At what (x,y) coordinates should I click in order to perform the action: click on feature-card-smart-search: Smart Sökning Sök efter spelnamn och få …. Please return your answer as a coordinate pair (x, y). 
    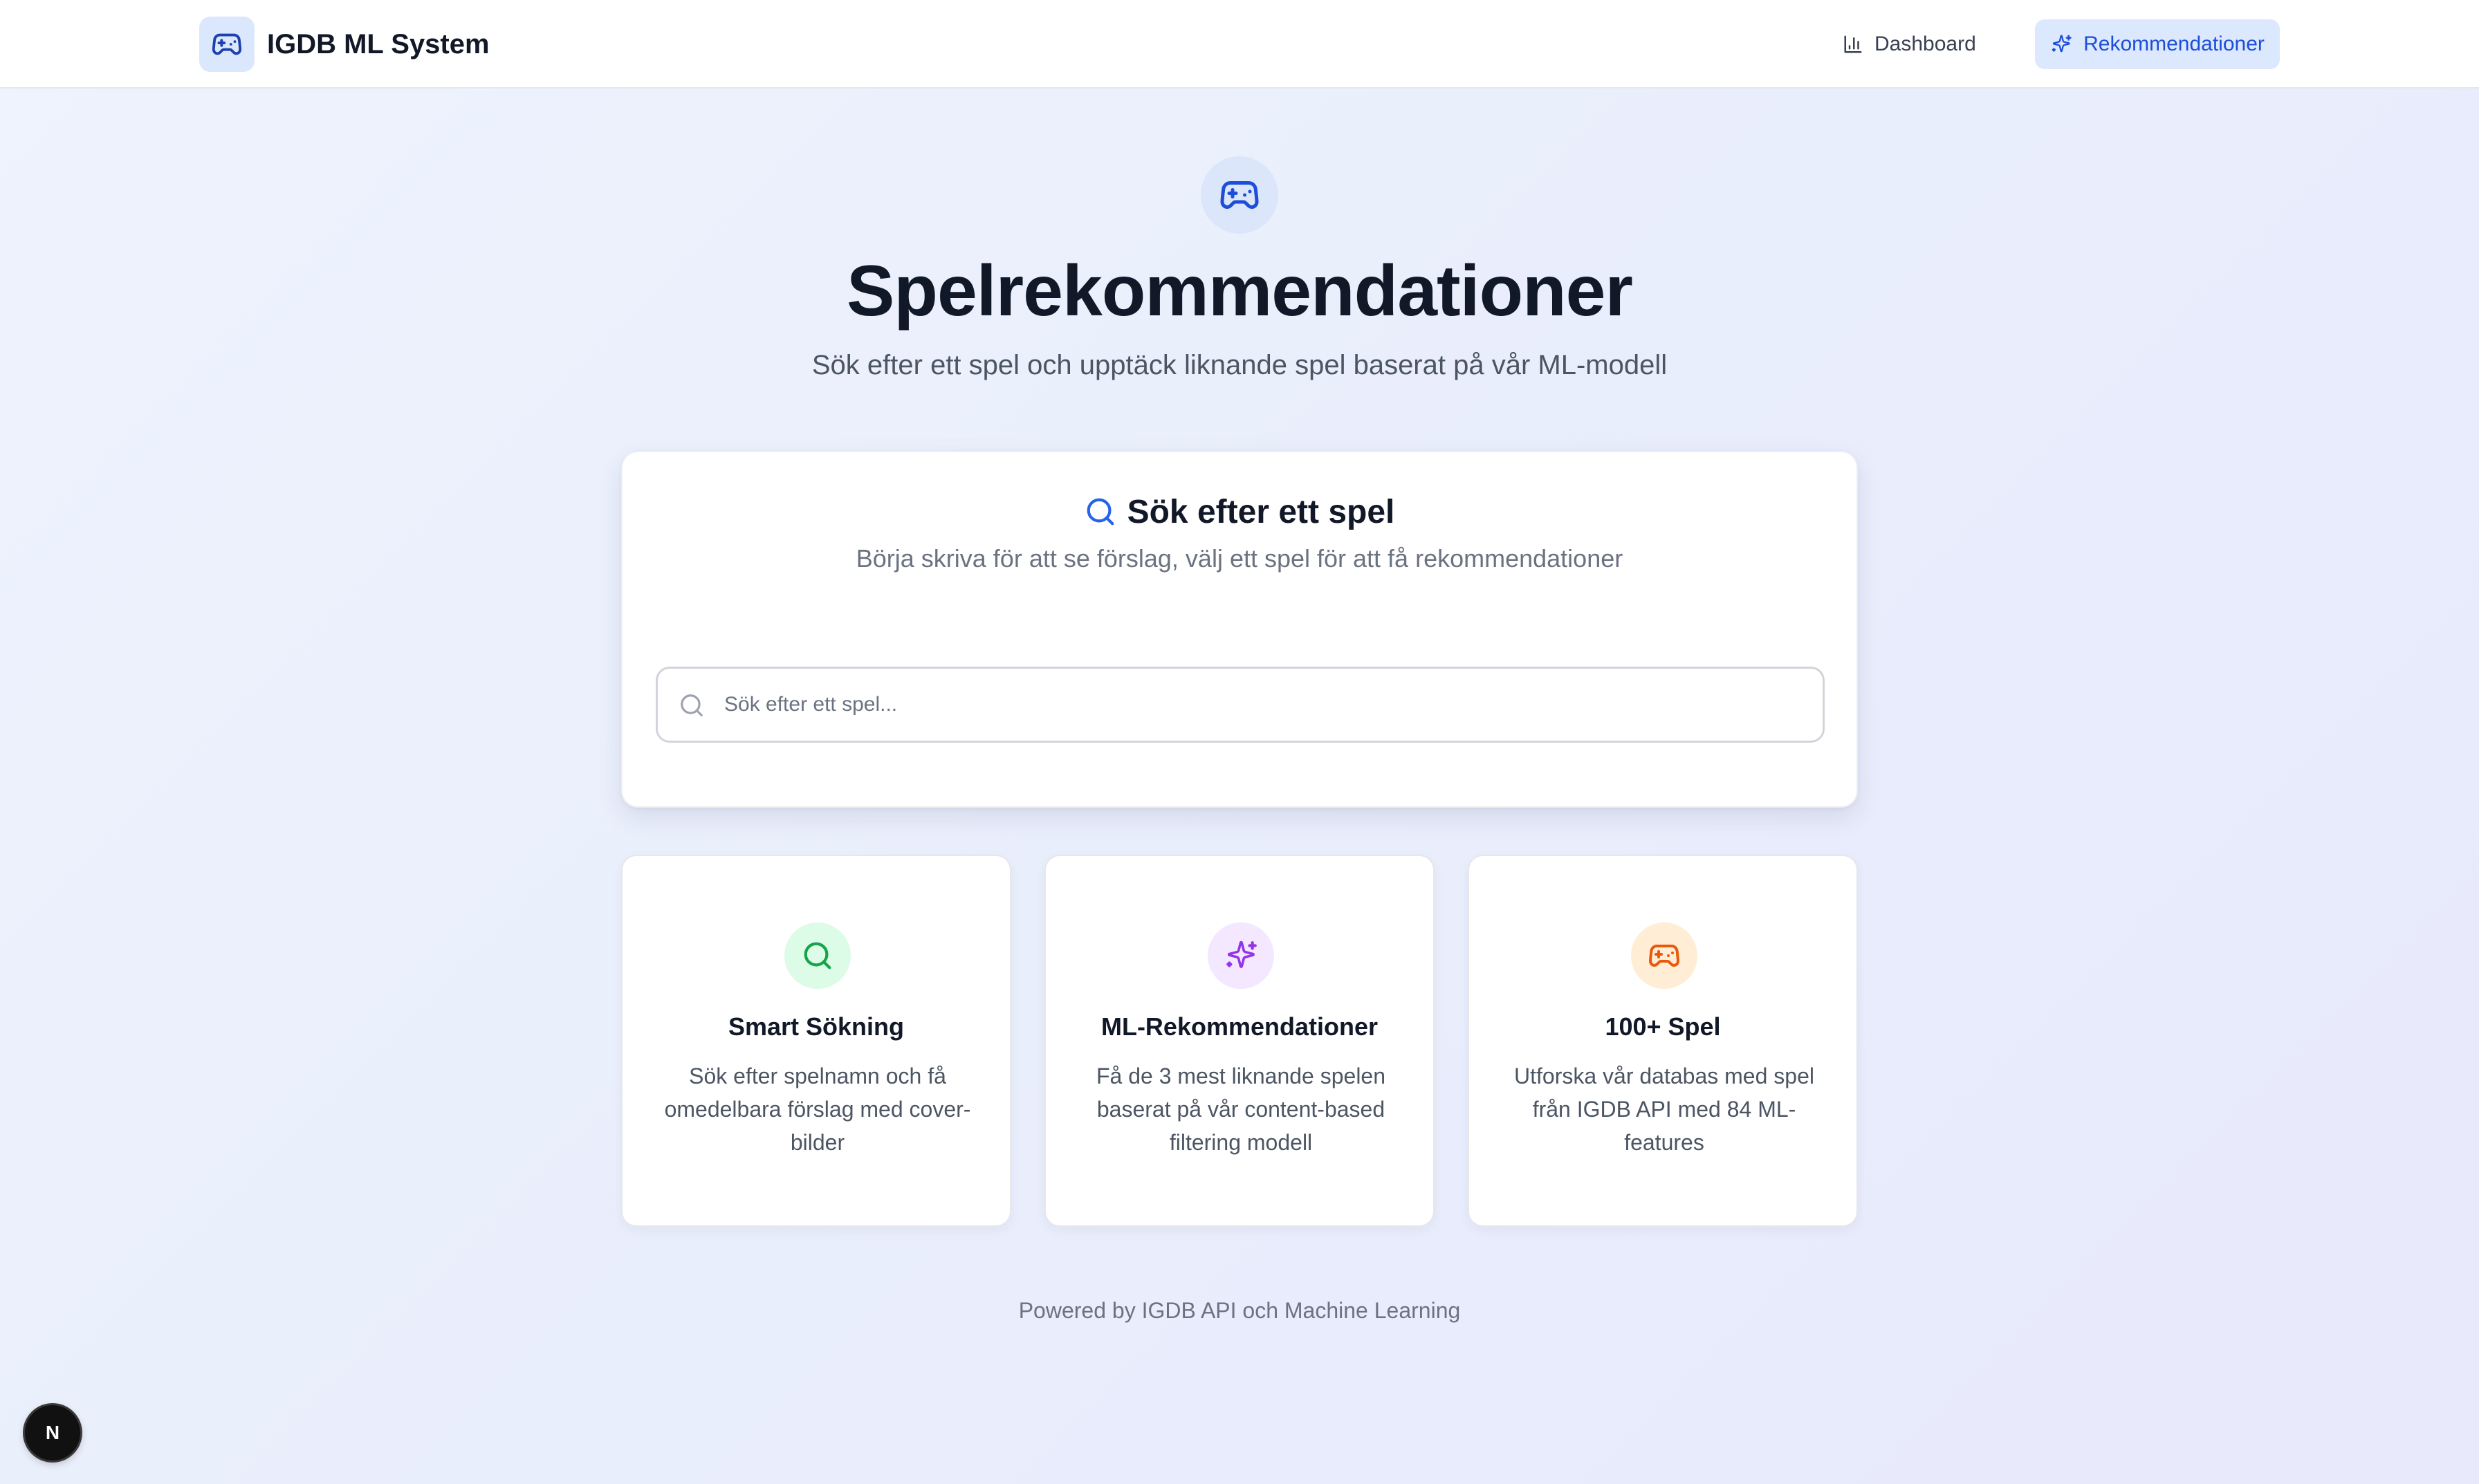
    Looking at the image, I should click on (816, 1041).